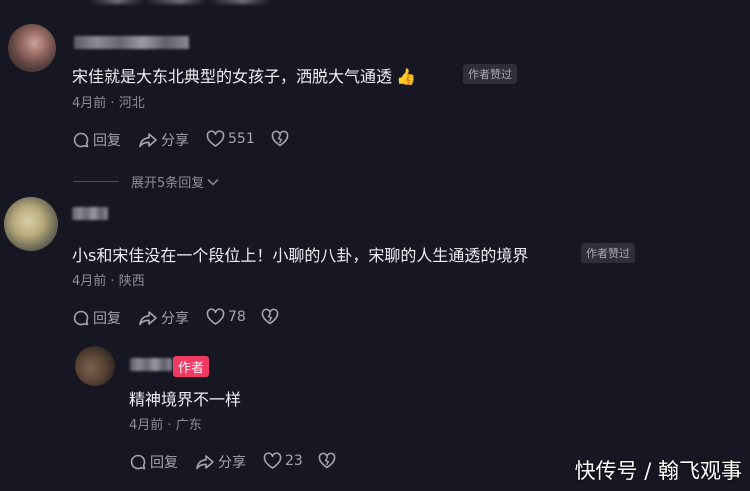 Image resolution: width=750 pixels, height=491 pixels. Describe the element at coordinates (294, 461) in the screenshot. I see `like-count: 23` at that location.